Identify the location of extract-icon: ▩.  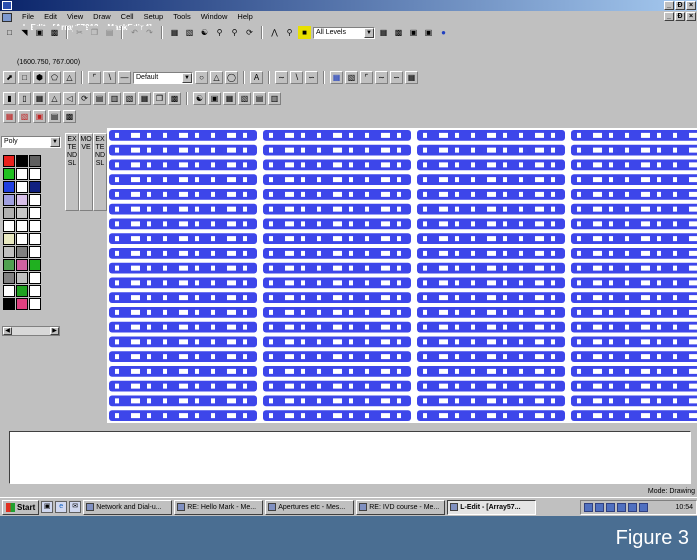
(398, 32).